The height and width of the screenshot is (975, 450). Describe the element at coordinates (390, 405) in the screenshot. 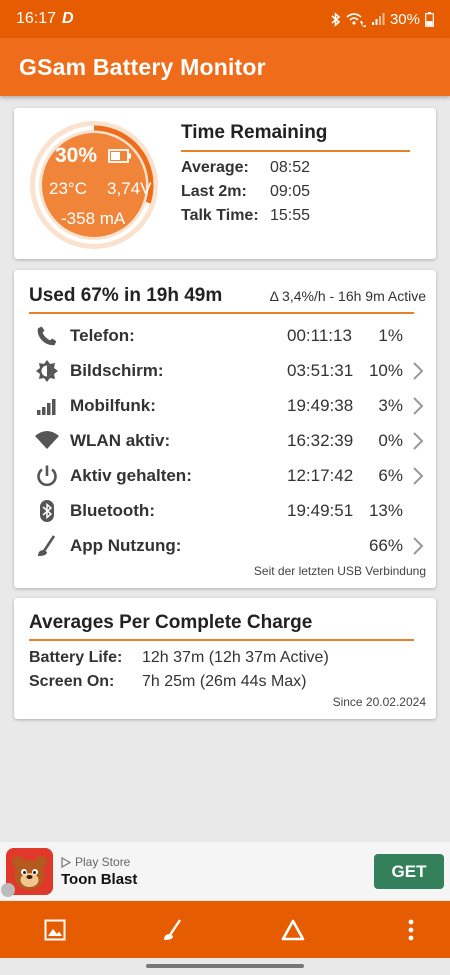

I see `usage-percent: 3%` at that location.